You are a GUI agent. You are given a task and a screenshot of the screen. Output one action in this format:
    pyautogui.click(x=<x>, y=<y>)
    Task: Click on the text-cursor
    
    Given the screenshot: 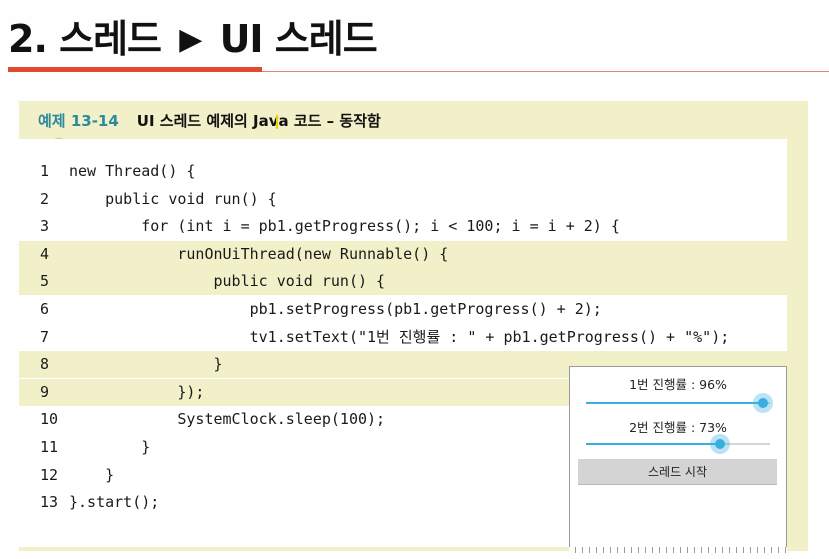 What is the action you would take?
    pyautogui.click(x=277, y=122)
    